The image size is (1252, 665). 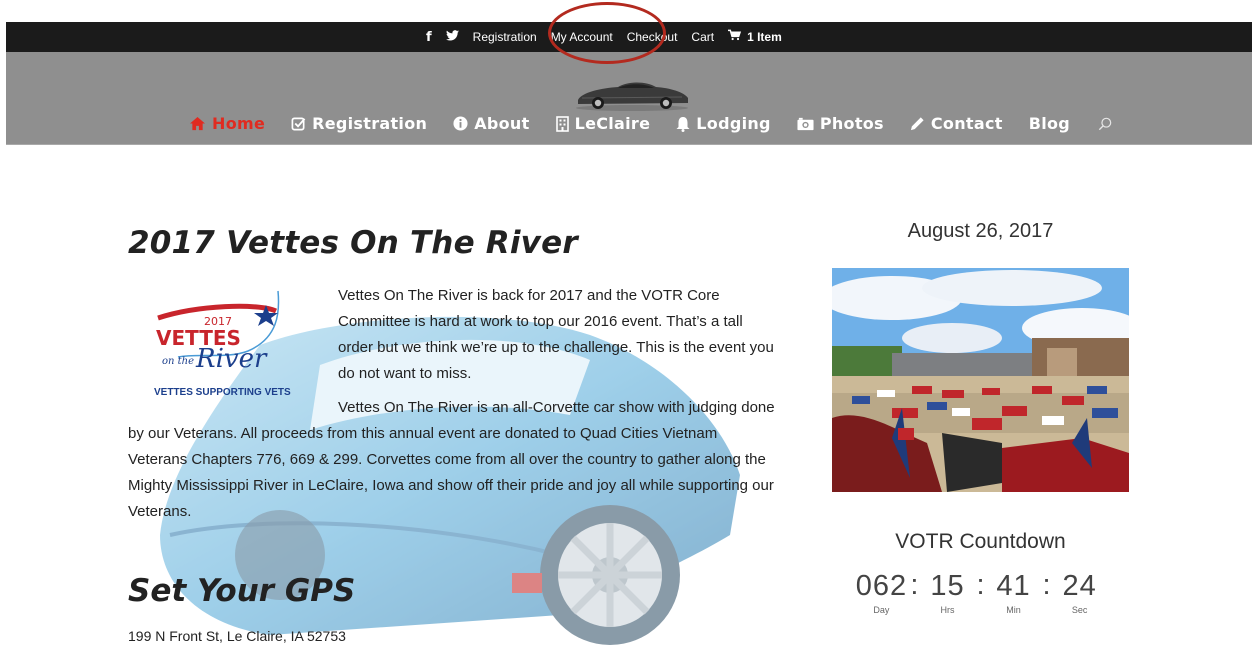 I want to click on facebook-icon: f, so click(x=429, y=37).